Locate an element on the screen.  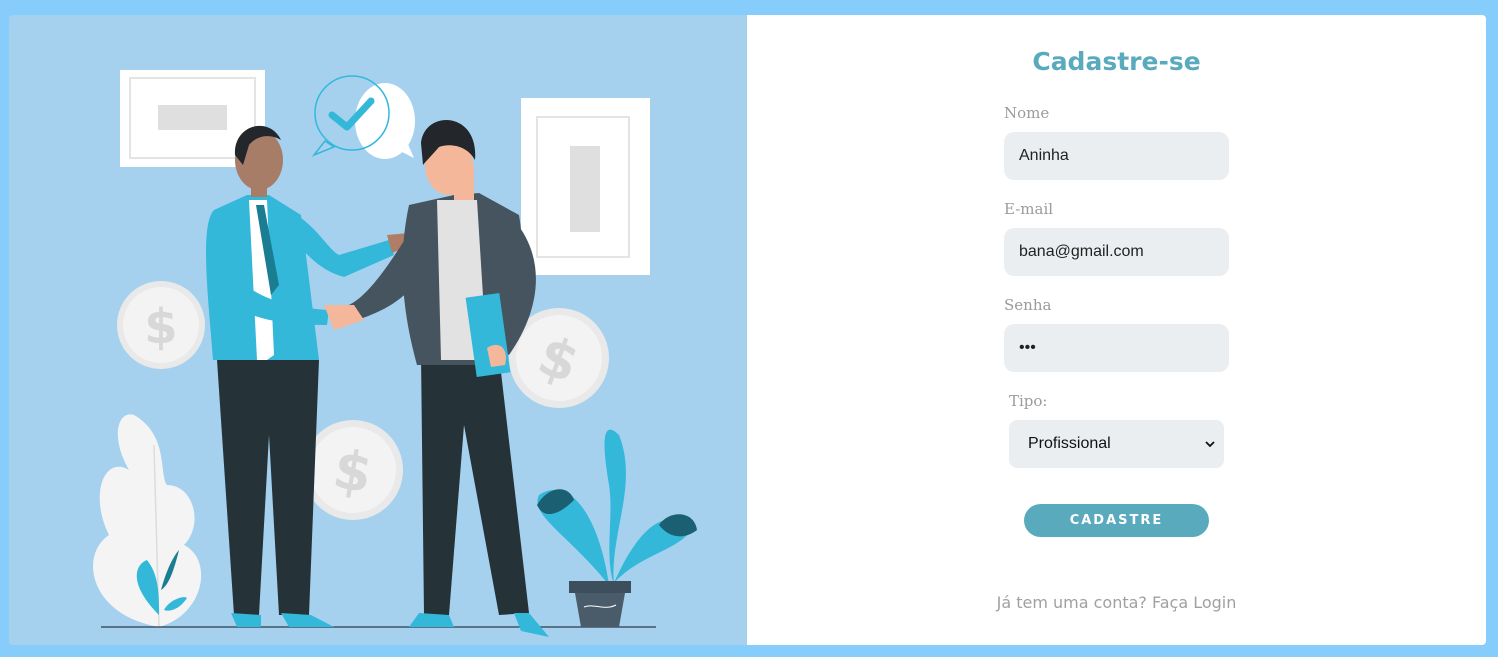
email-label: E-mail is located at coordinates (1029, 209).